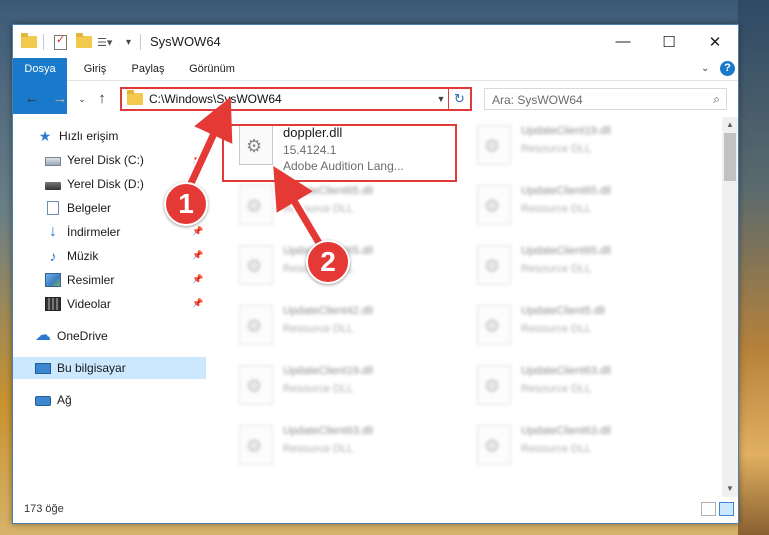  I want to click on file-name: UpdateClient5.dll, so click(563, 311).